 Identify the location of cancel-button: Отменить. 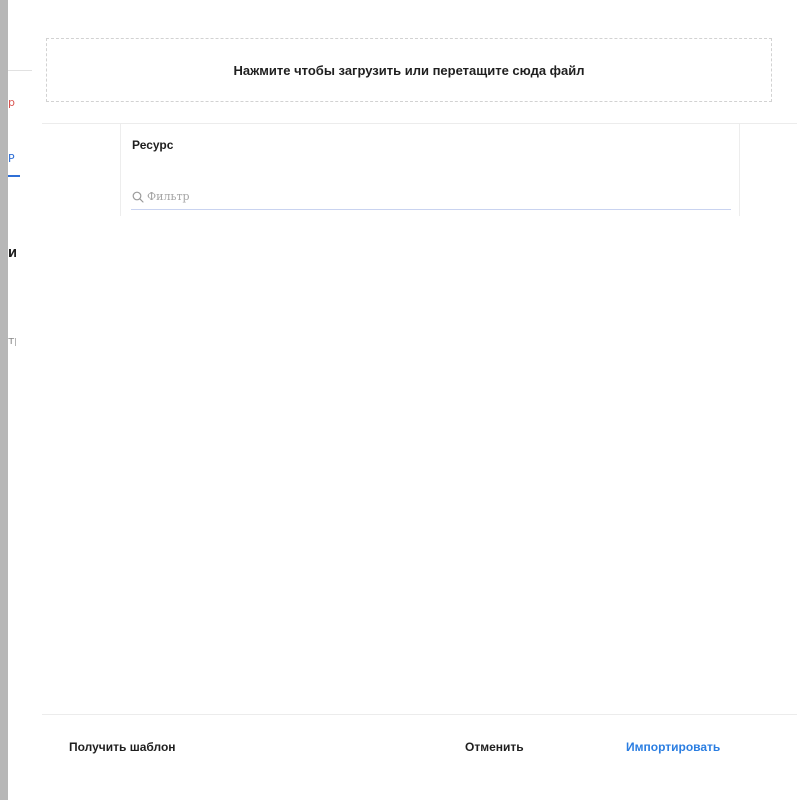
(494, 747).